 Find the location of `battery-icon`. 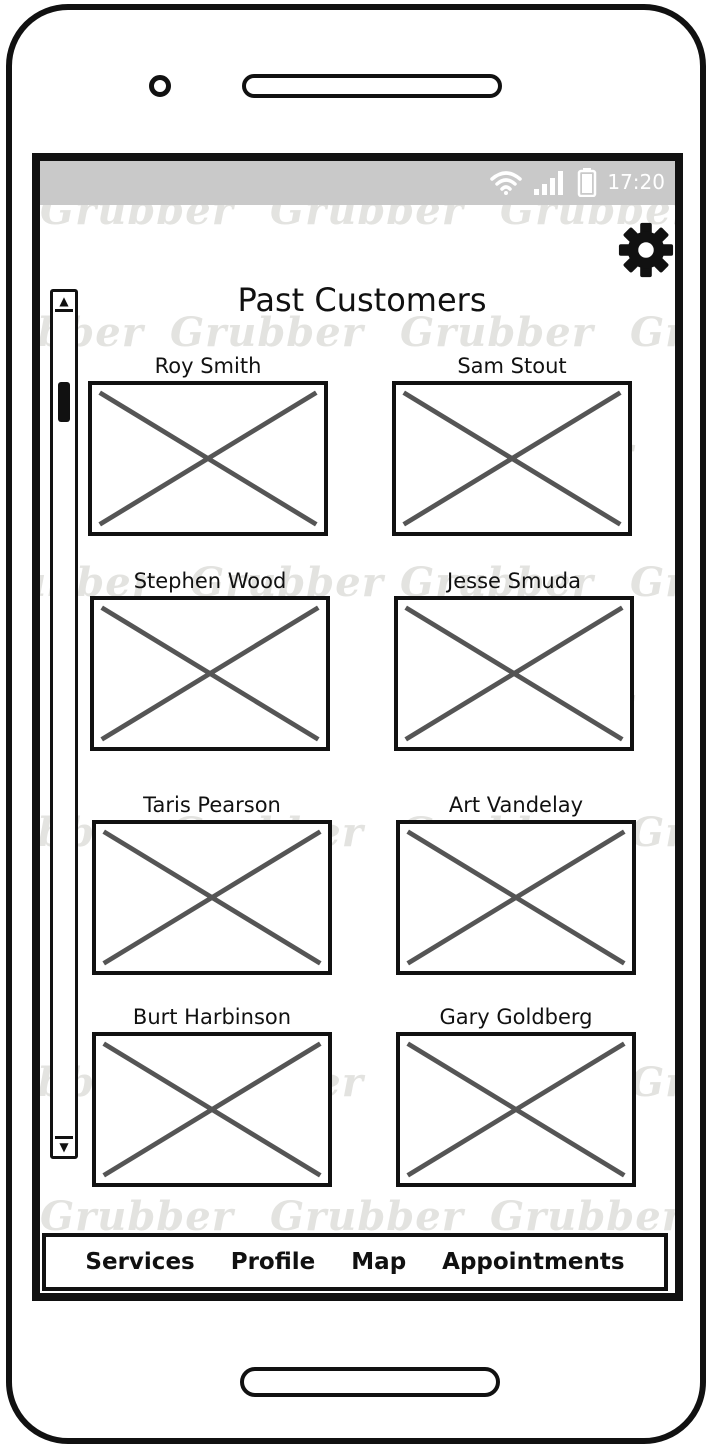

battery-icon is located at coordinates (587, 182).